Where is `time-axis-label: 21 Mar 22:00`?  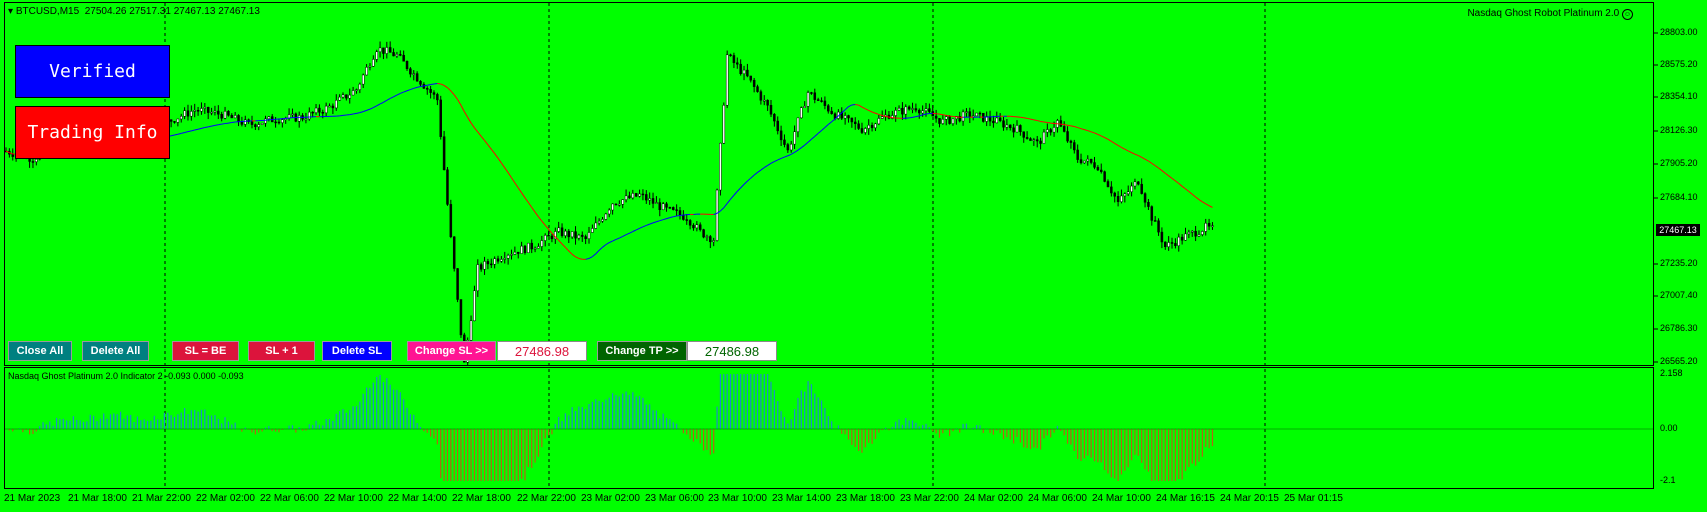 time-axis-label: 21 Mar 22:00 is located at coordinates (161, 498).